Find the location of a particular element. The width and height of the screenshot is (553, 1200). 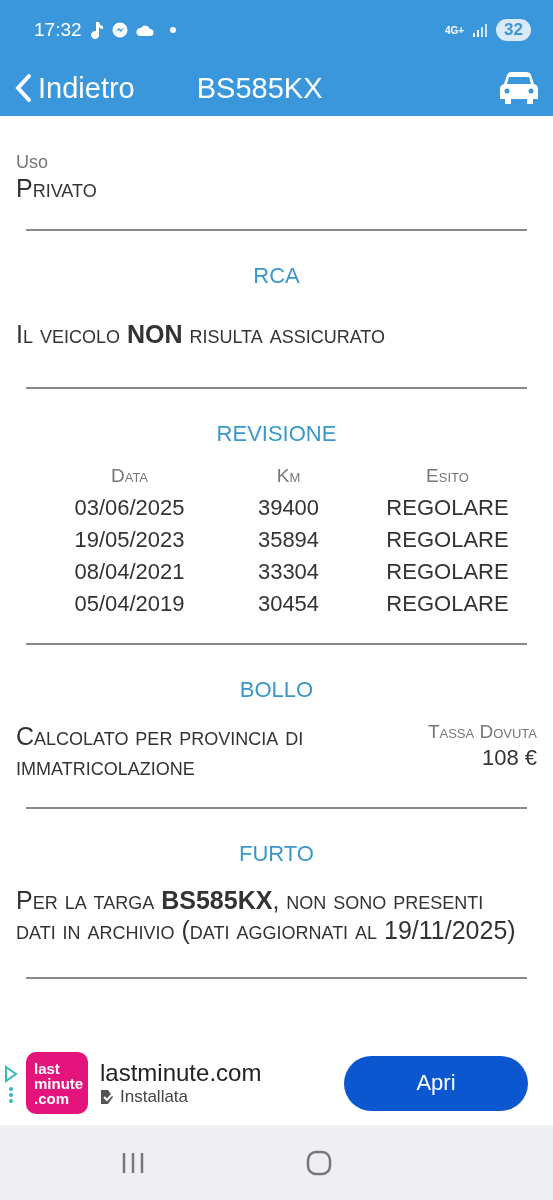

column-header: Esito is located at coordinates (447, 476).